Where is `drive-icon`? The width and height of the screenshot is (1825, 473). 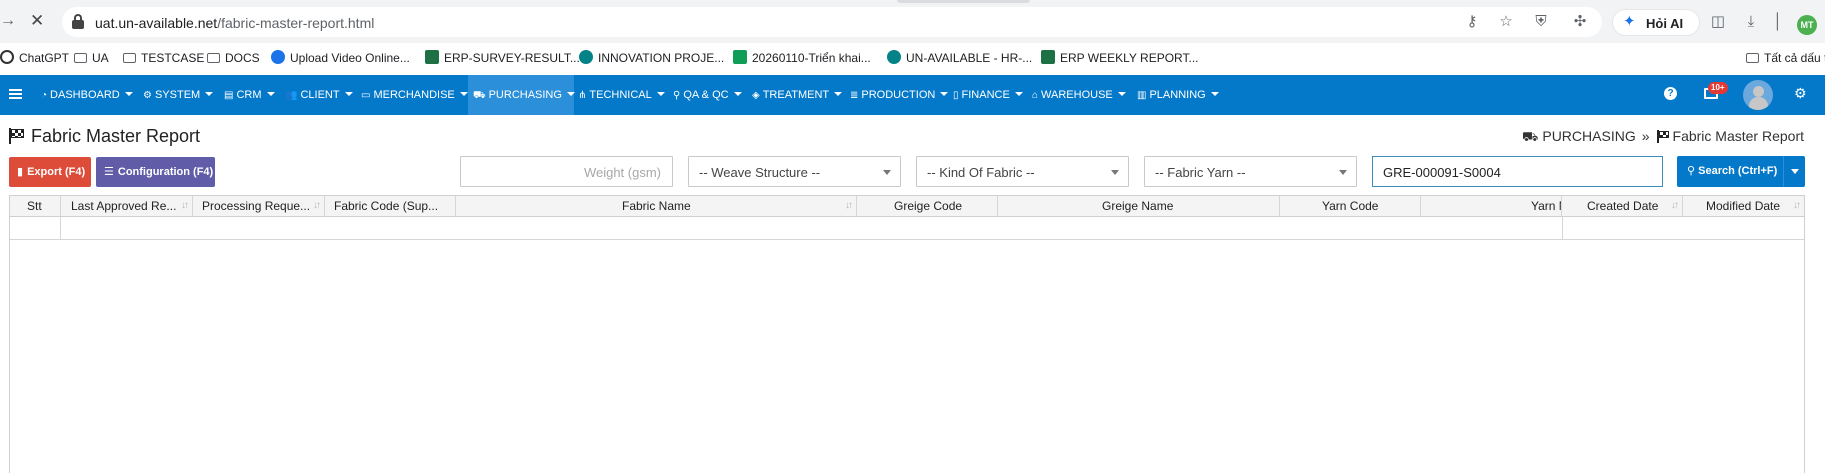
drive-icon is located at coordinates (278, 57).